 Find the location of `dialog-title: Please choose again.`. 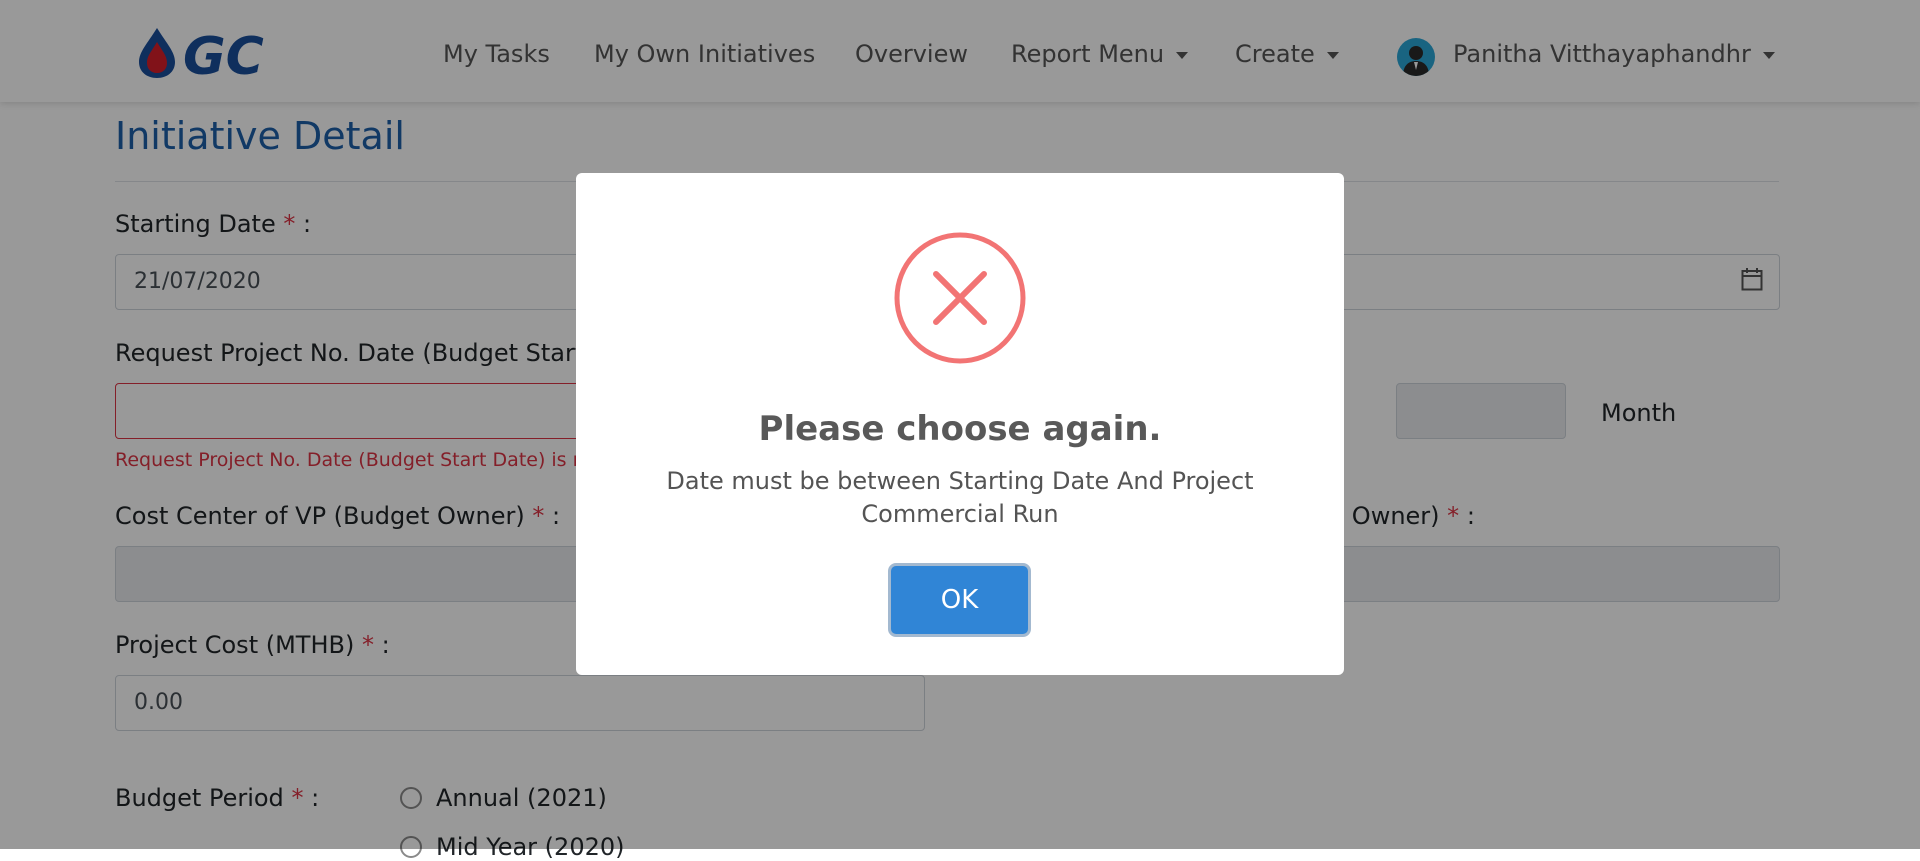

dialog-title: Please choose again. is located at coordinates (960, 429).